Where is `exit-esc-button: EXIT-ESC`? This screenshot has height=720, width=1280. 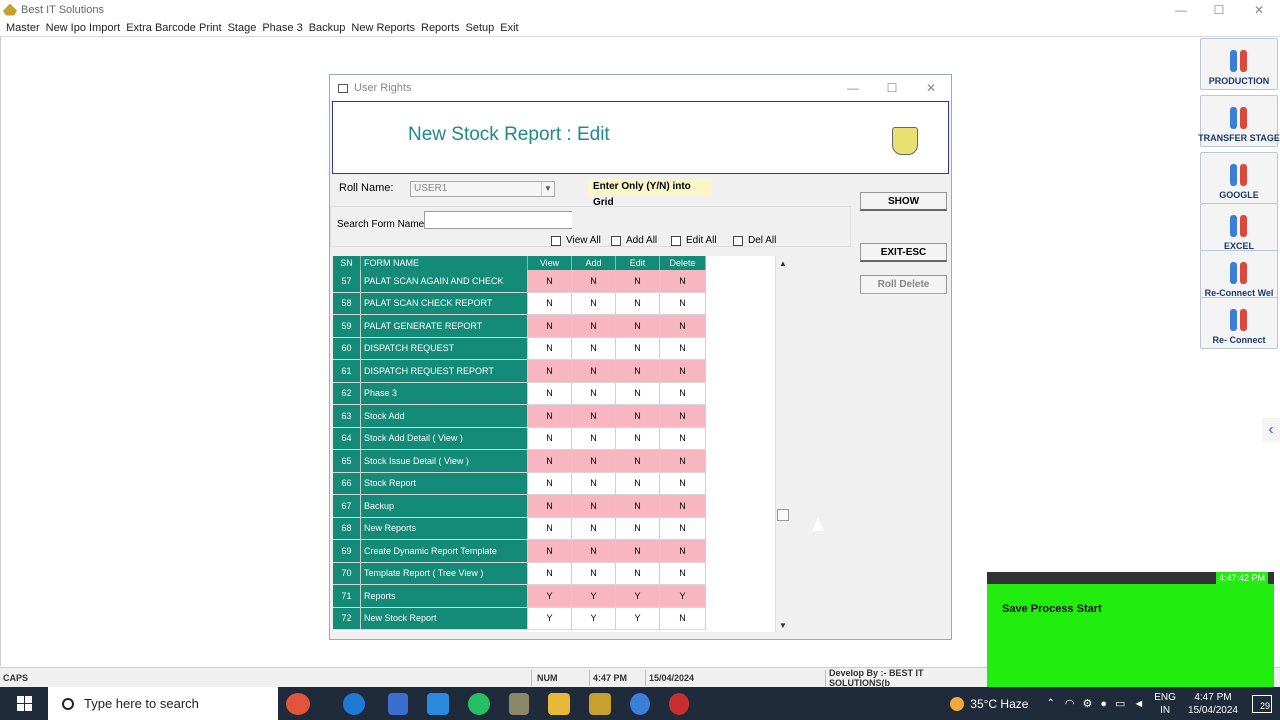 exit-esc-button: EXIT-ESC is located at coordinates (903, 252).